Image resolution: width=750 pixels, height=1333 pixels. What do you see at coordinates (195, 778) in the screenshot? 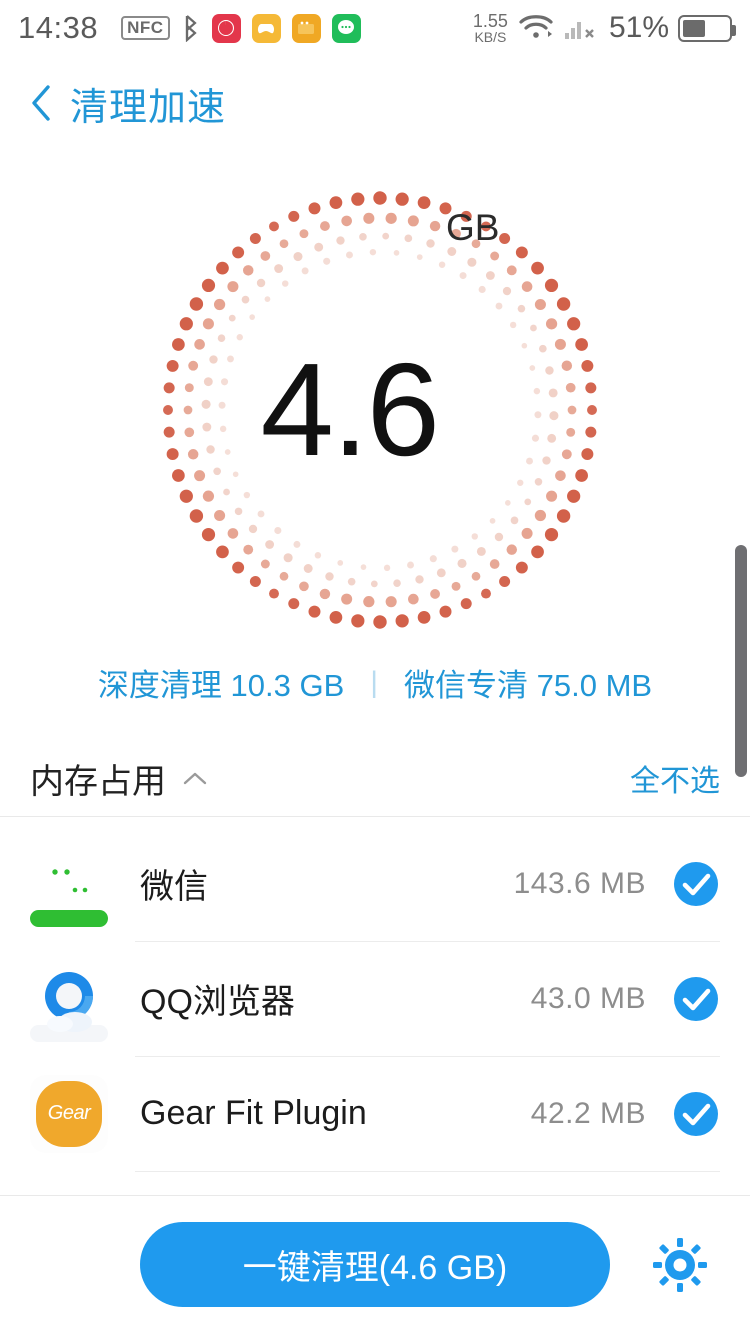
I see `chevron-up-icon` at bounding box center [195, 778].